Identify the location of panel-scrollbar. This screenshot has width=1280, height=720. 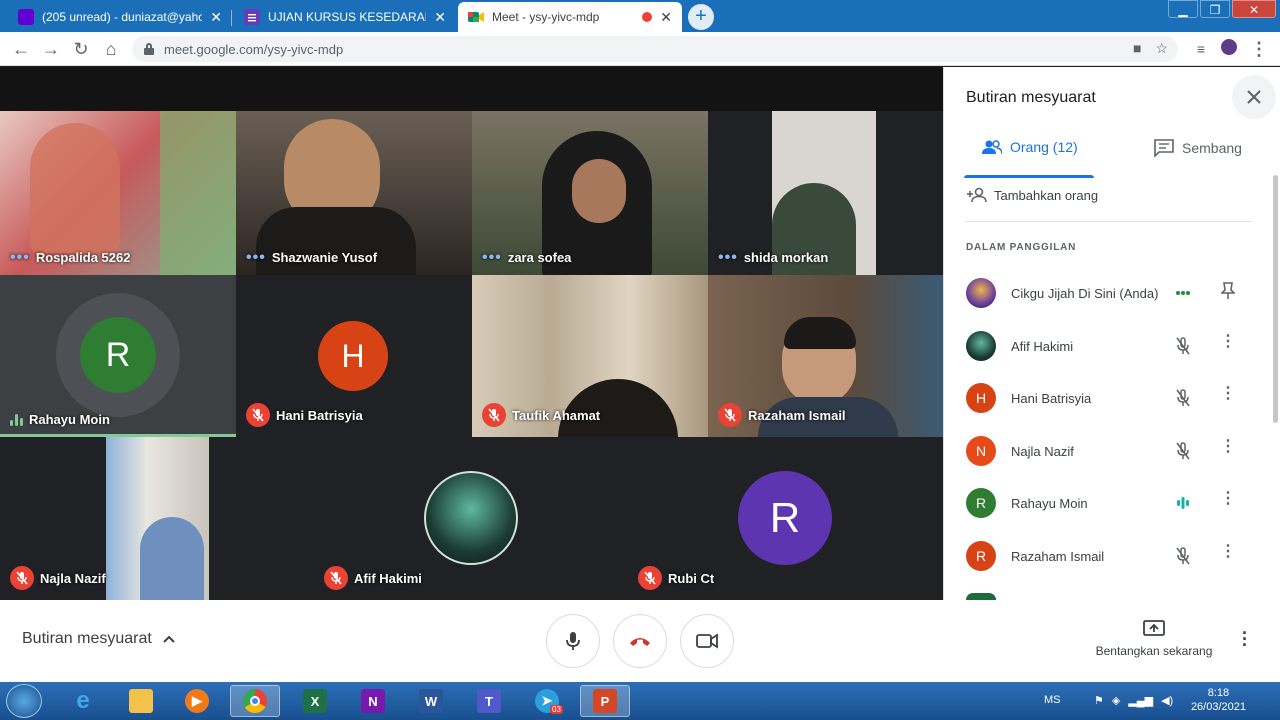
(1275, 299).